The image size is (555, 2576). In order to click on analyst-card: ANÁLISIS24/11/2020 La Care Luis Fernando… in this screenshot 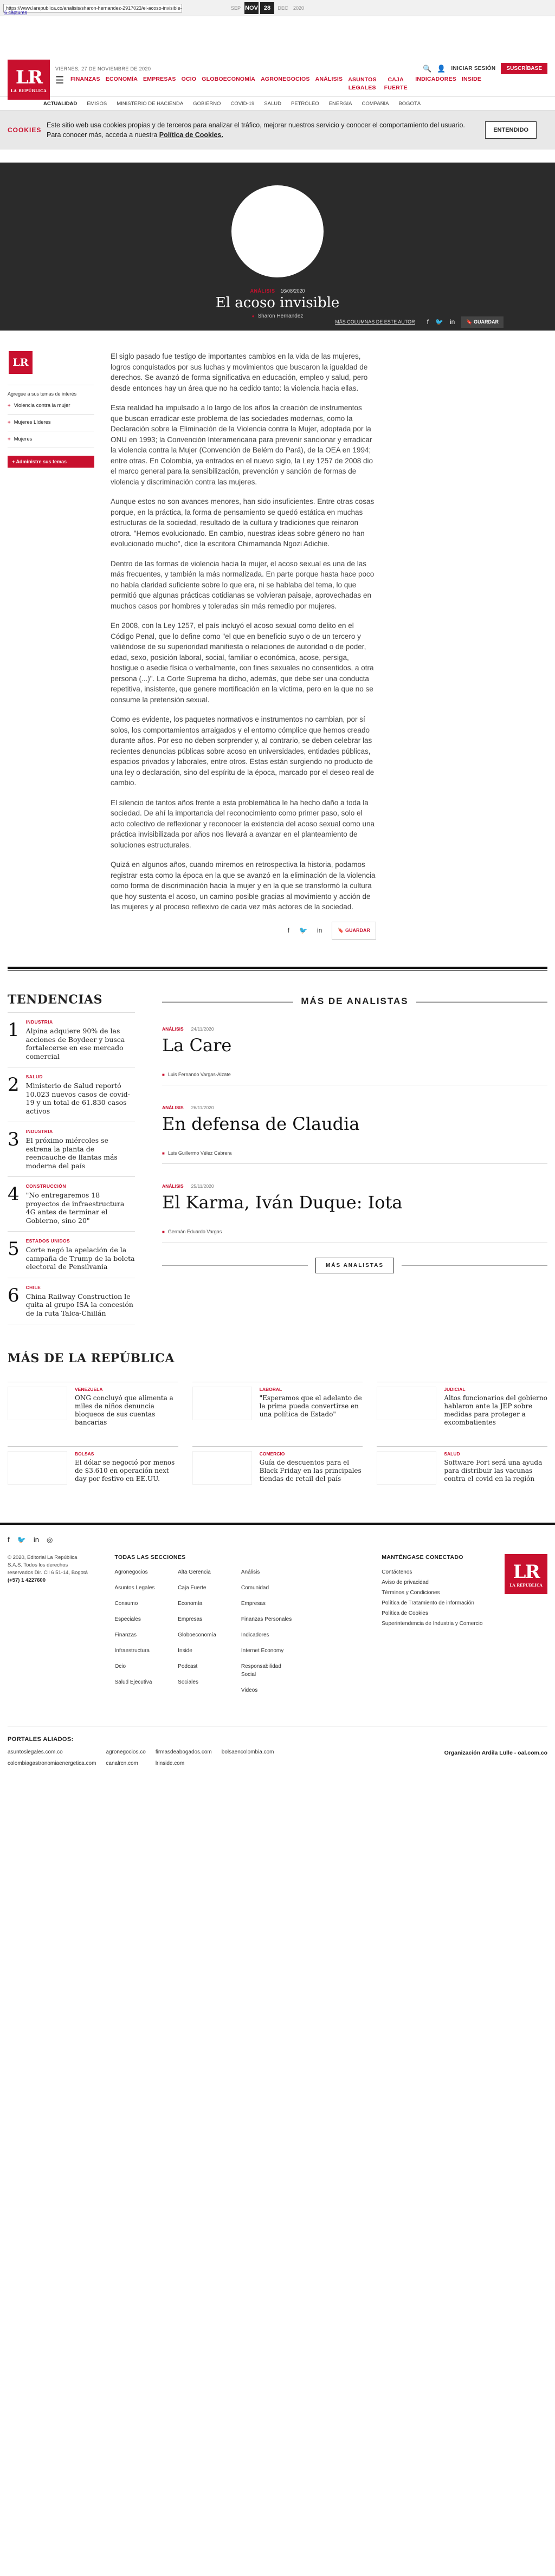, I will do `click(354, 1046)`.